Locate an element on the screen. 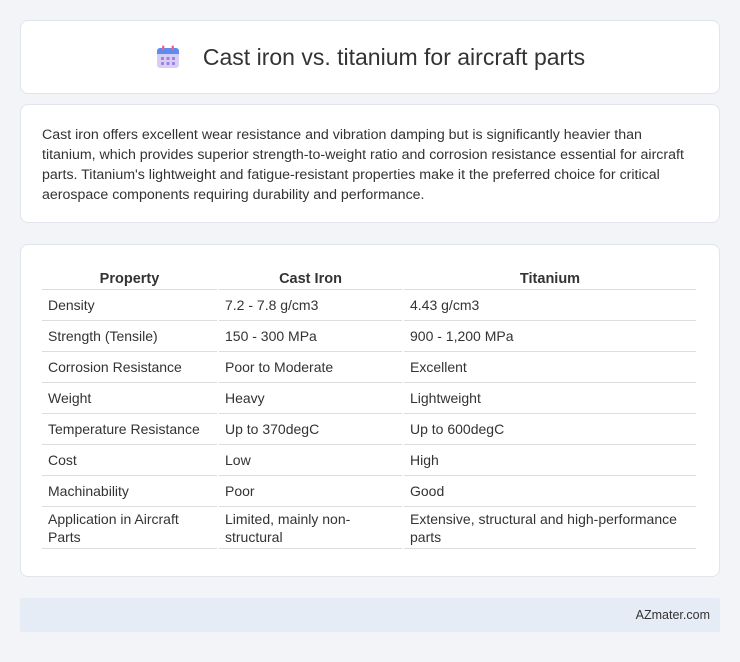 This screenshot has width=740, height=662. cell-property: Cost is located at coordinates (129, 460).